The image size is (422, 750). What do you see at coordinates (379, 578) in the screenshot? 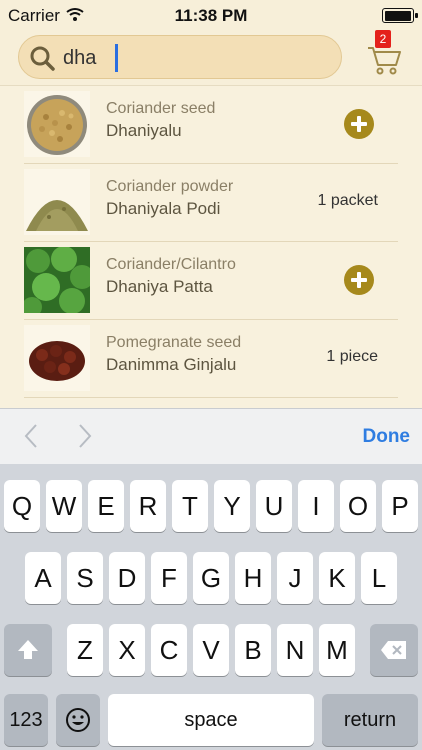
I see `key-l: L` at bounding box center [379, 578].